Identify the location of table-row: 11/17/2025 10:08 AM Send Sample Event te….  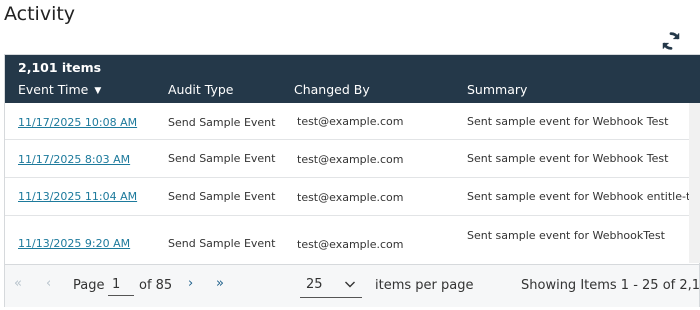
(347, 121).